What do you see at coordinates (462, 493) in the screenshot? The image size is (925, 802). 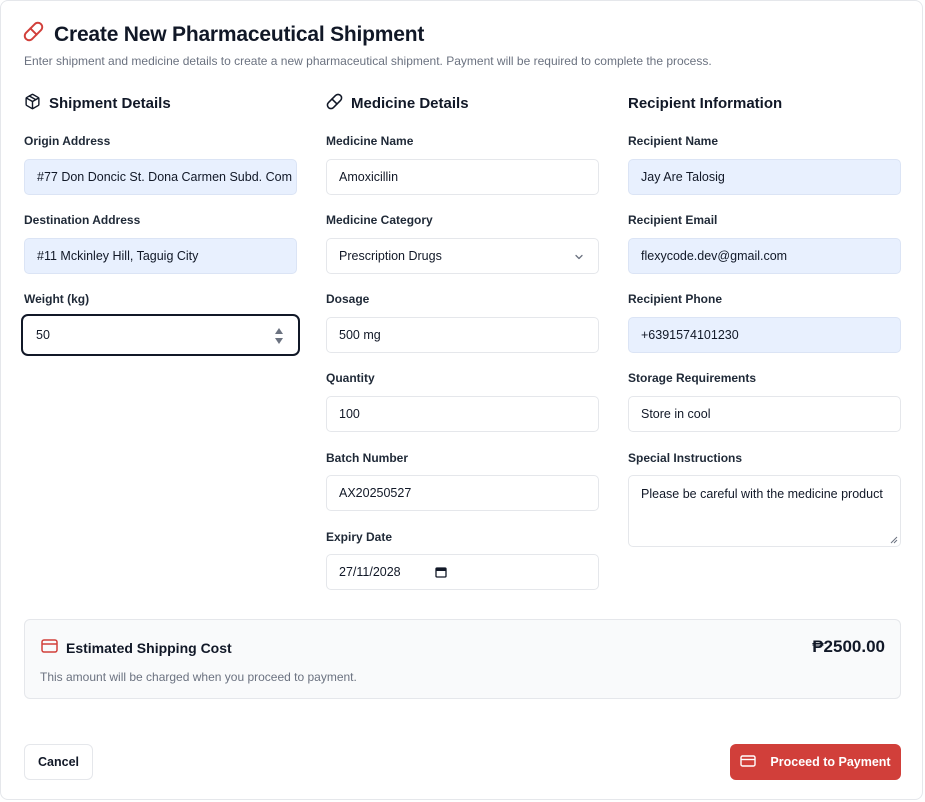 I see `batch-number-input: AX20250527` at bounding box center [462, 493].